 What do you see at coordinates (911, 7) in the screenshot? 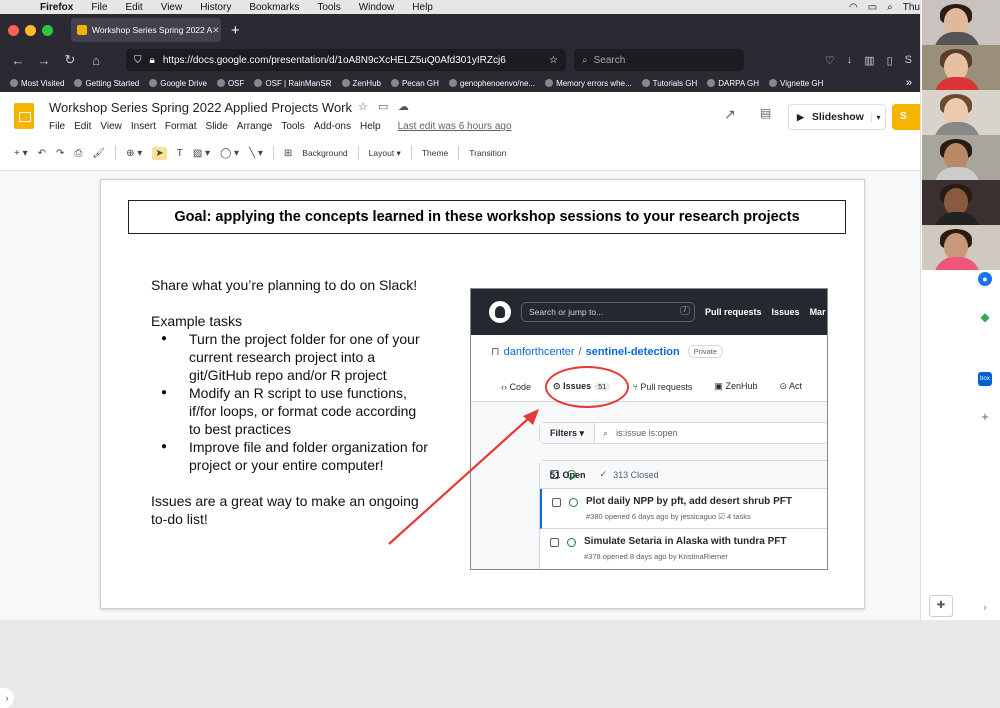
I see `clock-day: Thu` at bounding box center [911, 7].